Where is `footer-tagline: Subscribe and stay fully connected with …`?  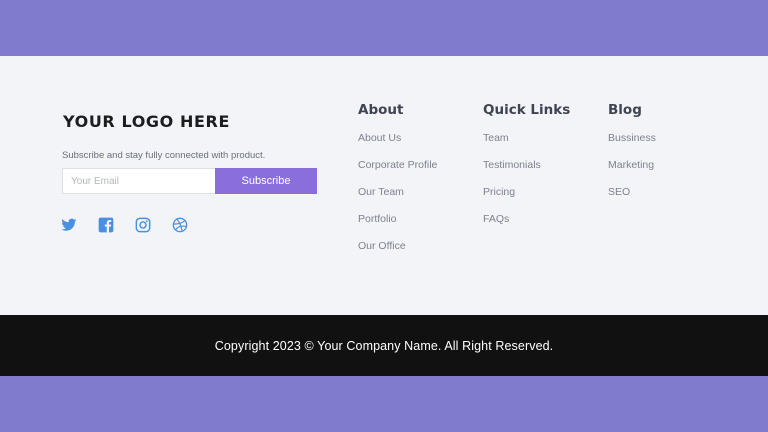
footer-tagline: Subscribe and stay fully connected with … is located at coordinates (164, 155).